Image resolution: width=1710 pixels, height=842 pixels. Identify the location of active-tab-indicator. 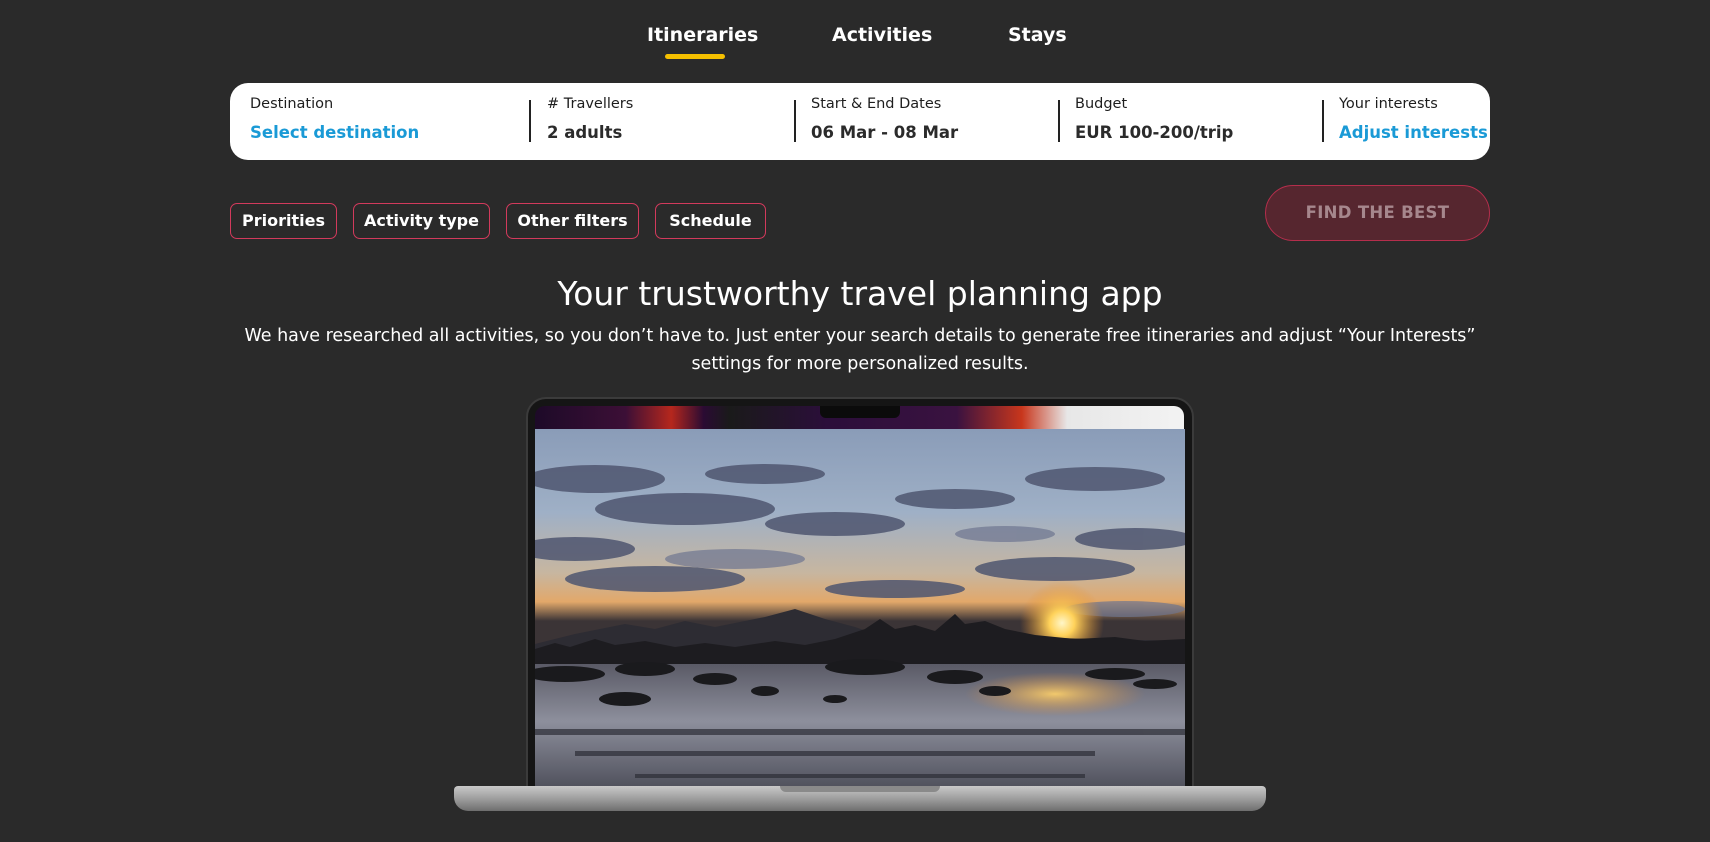
(695, 56).